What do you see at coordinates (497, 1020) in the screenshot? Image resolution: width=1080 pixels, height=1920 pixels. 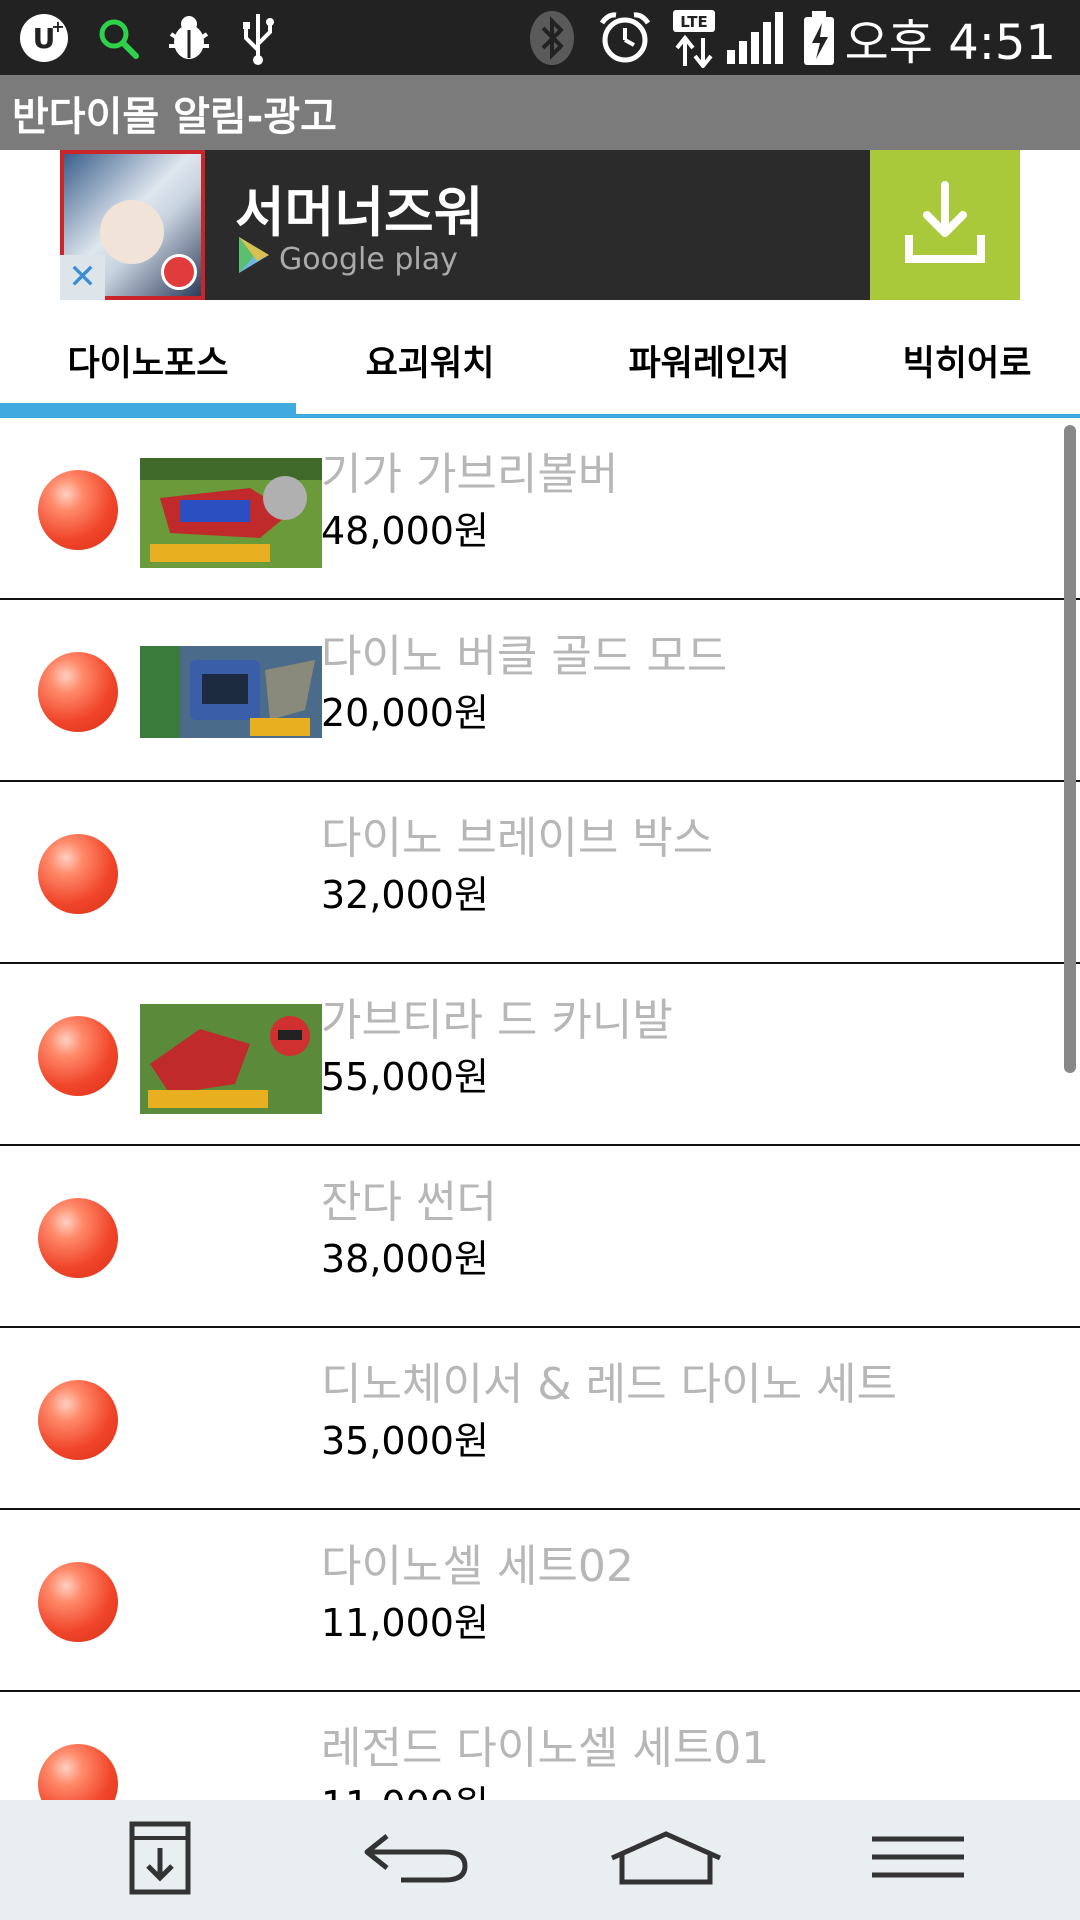 I see `product-name: 가브티라 드 카니발` at bounding box center [497, 1020].